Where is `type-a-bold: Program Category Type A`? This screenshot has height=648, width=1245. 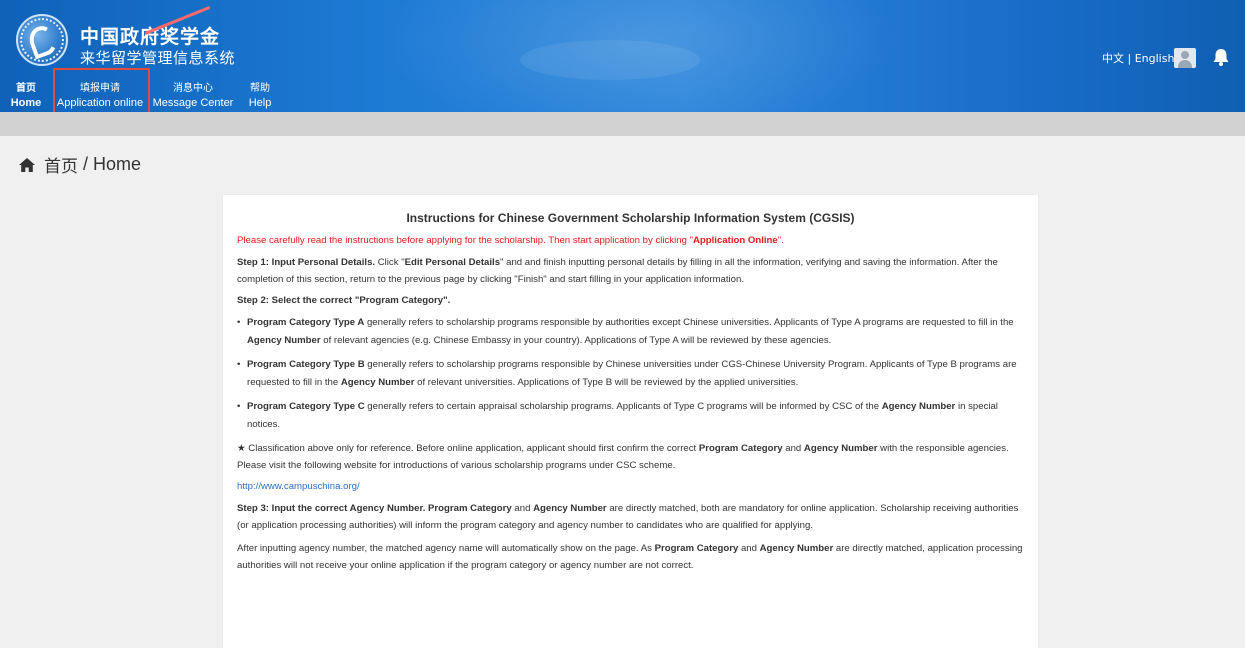 type-a-bold: Program Category Type A is located at coordinates (306, 322).